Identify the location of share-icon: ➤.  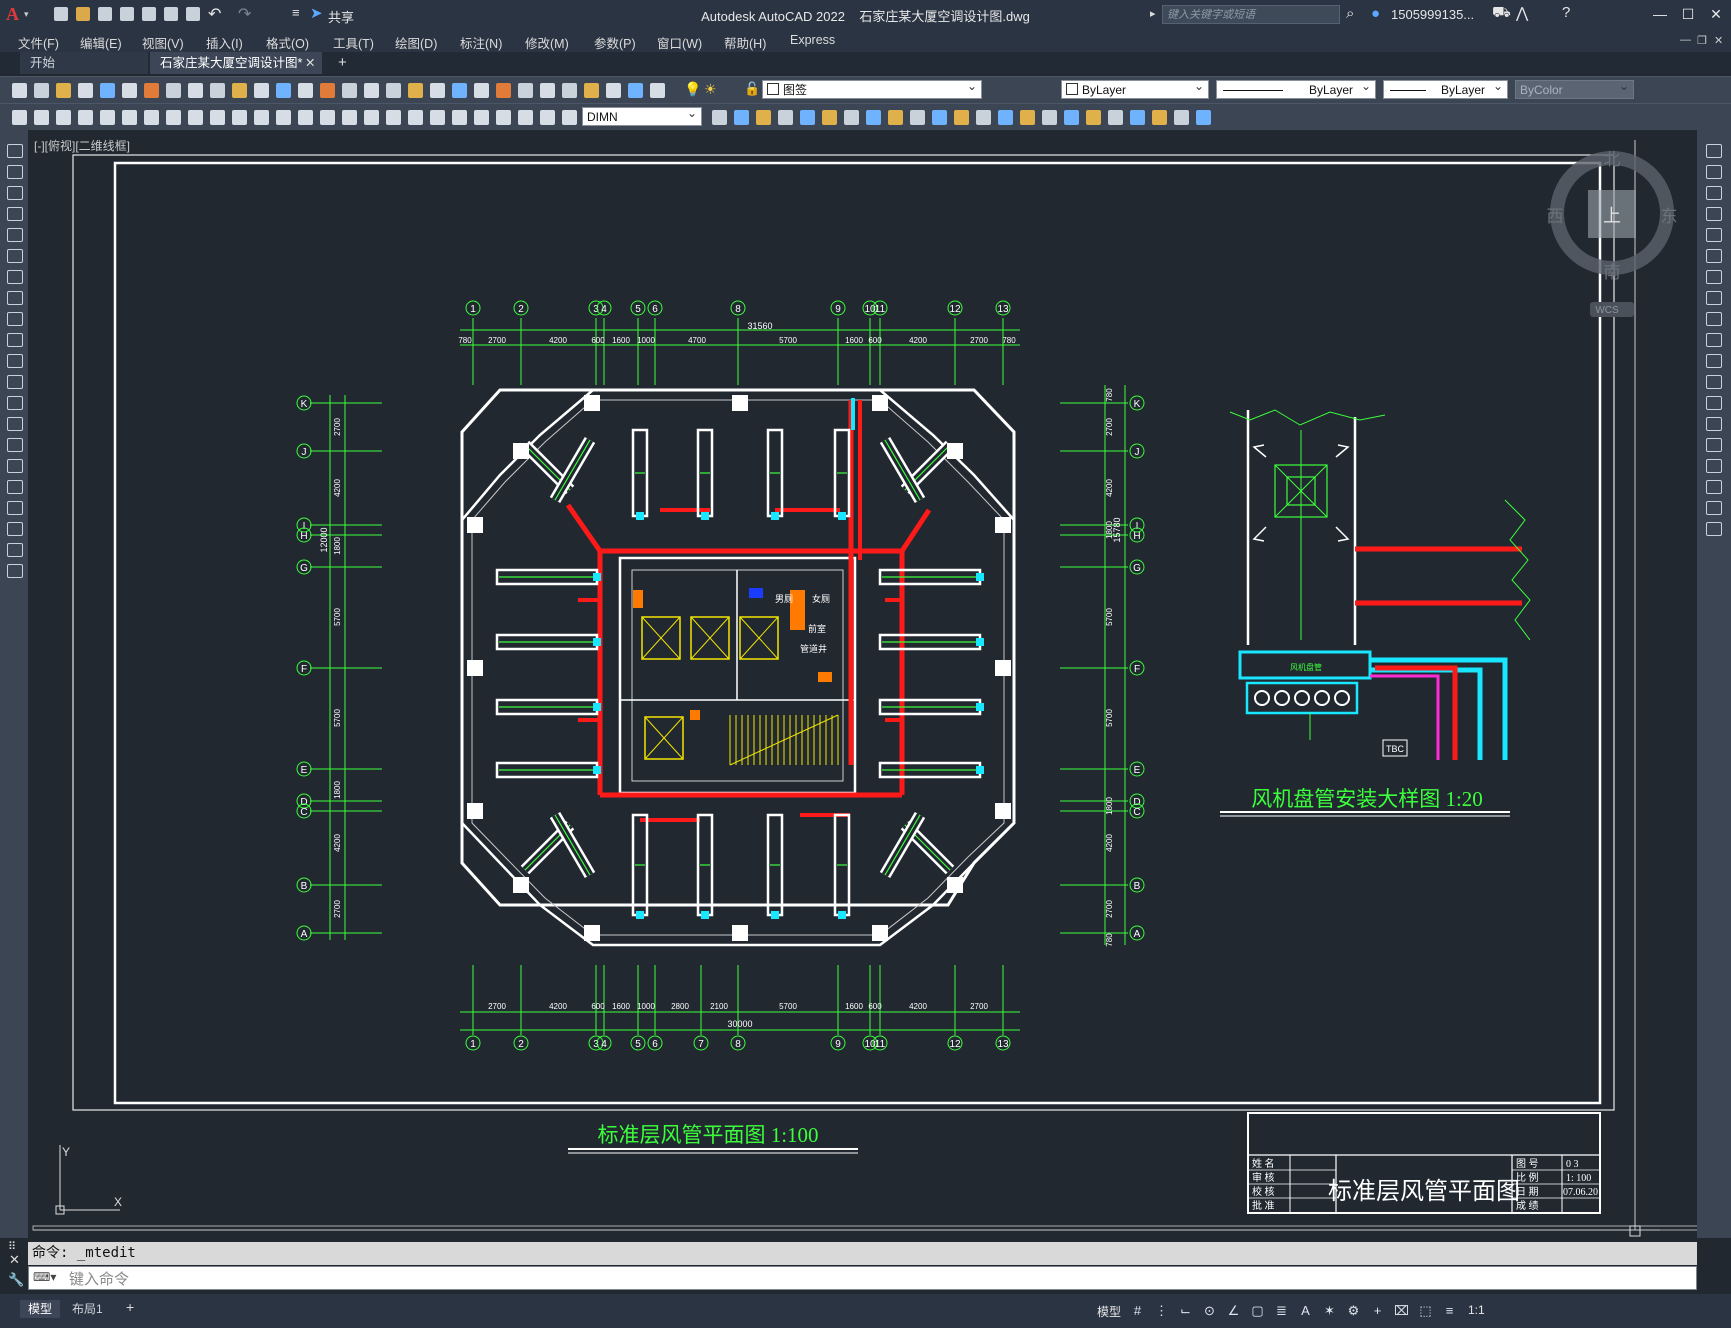
(316, 13).